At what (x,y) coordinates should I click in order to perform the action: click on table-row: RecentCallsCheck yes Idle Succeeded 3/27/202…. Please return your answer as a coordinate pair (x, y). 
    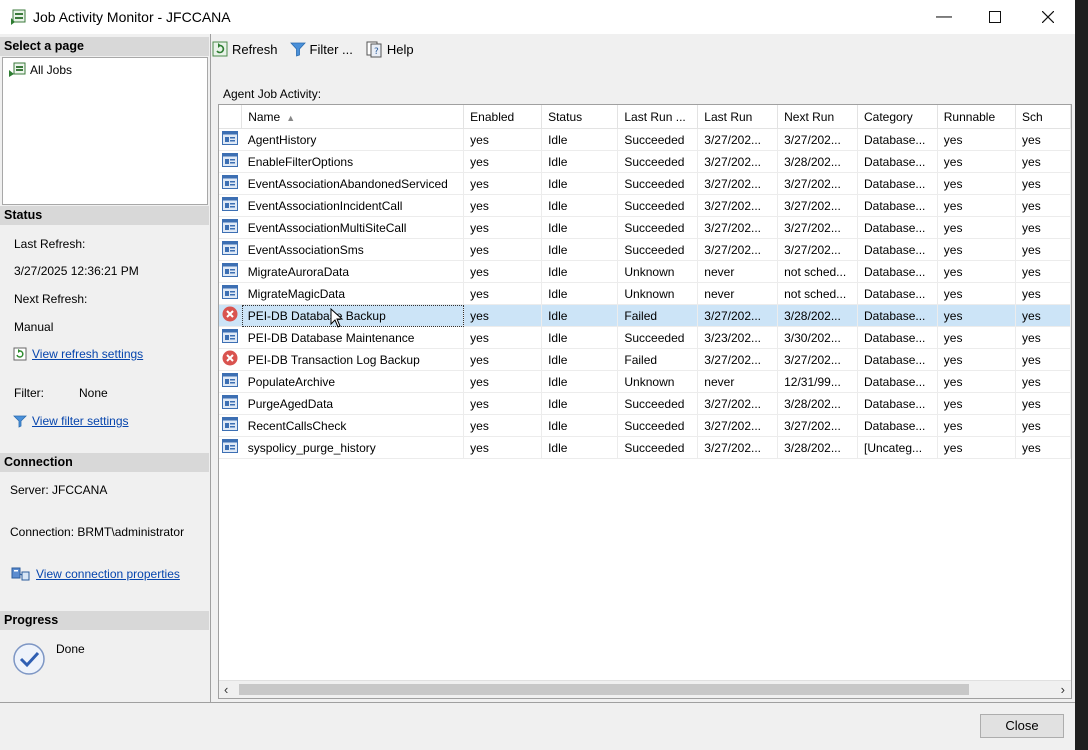
    Looking at the image, I should click on (645, 425).